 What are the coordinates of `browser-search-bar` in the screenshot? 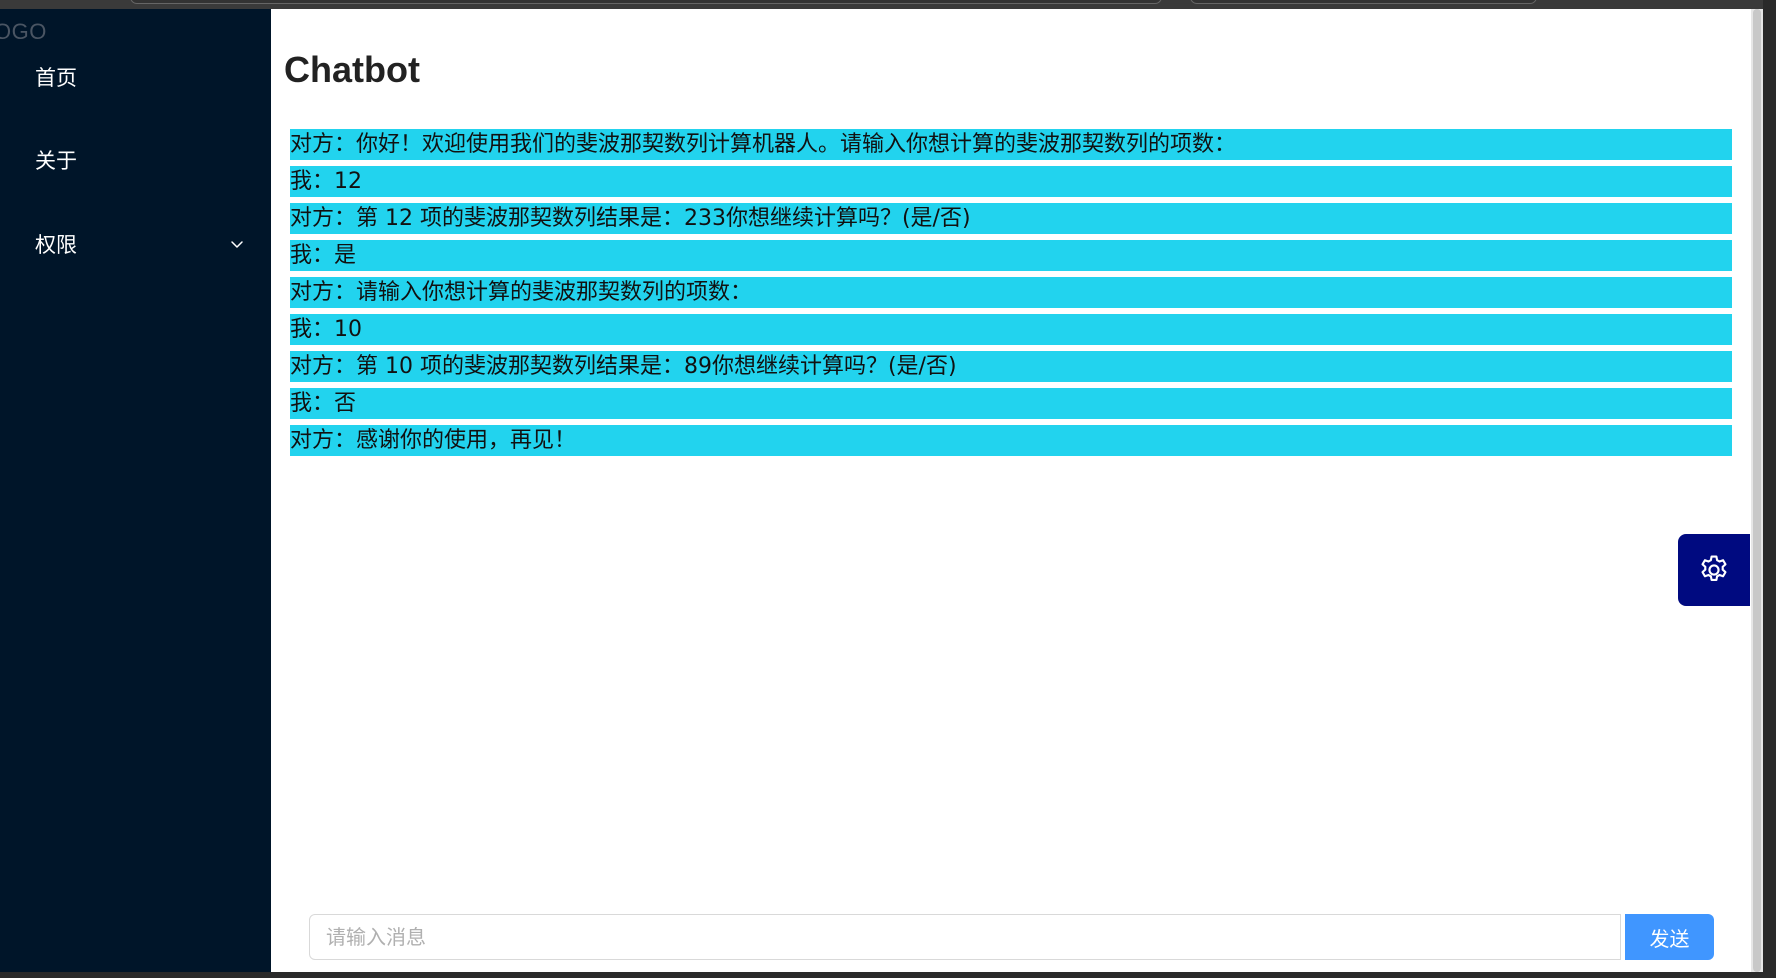 It's located at (1363, 2).